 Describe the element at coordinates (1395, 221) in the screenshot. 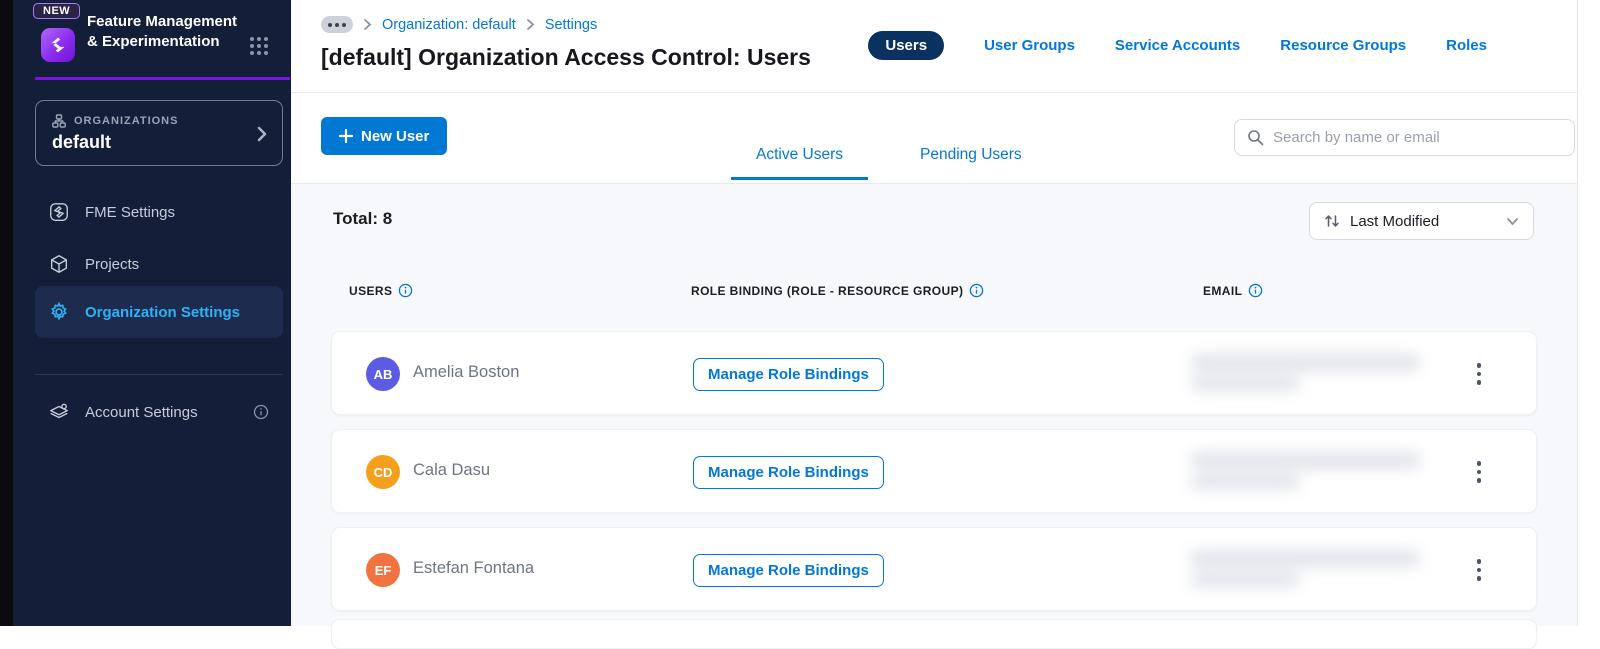

I see `sort-value: Last Modified` at that location.